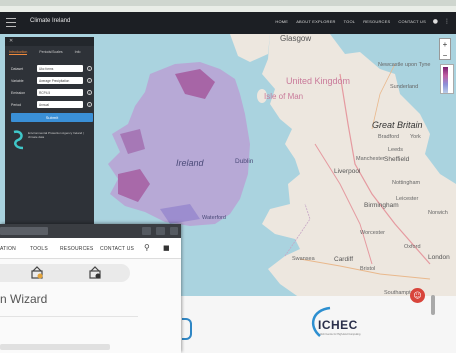 The width and height of the screenshot is (456, 353). I want to click on variable-select: Average Precipitation, so click(60, 80).